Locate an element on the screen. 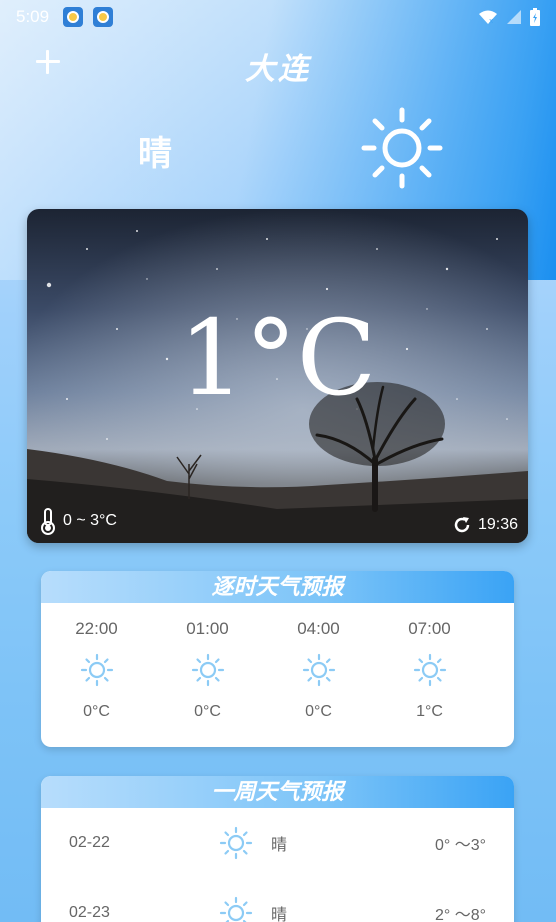  hourly-time: 01:00 is located at coordinates (207, 628).